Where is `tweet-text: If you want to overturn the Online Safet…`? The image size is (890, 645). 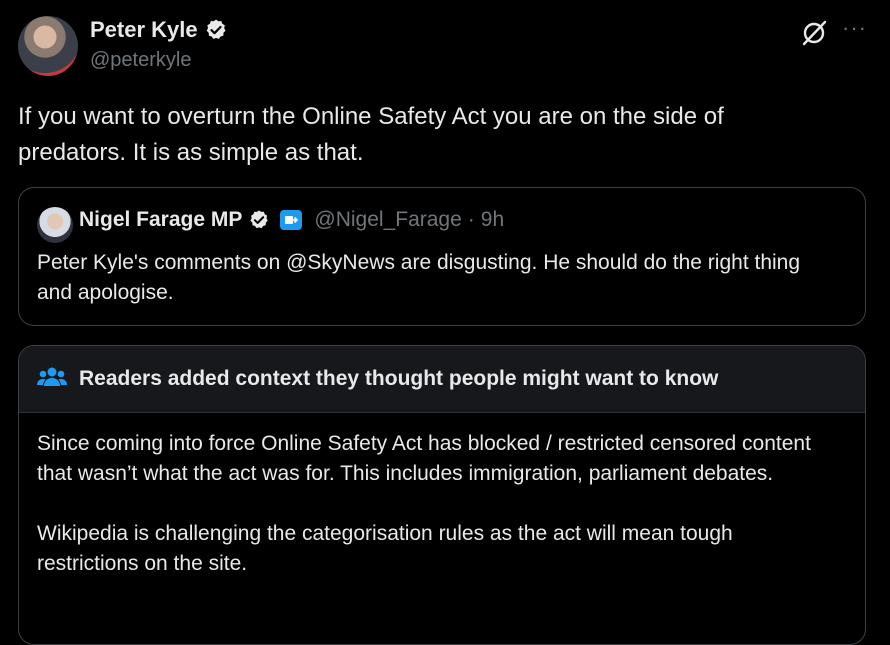
tweet-text: If you want to overturn the Online Safet… is located at coordinates (371, 134).